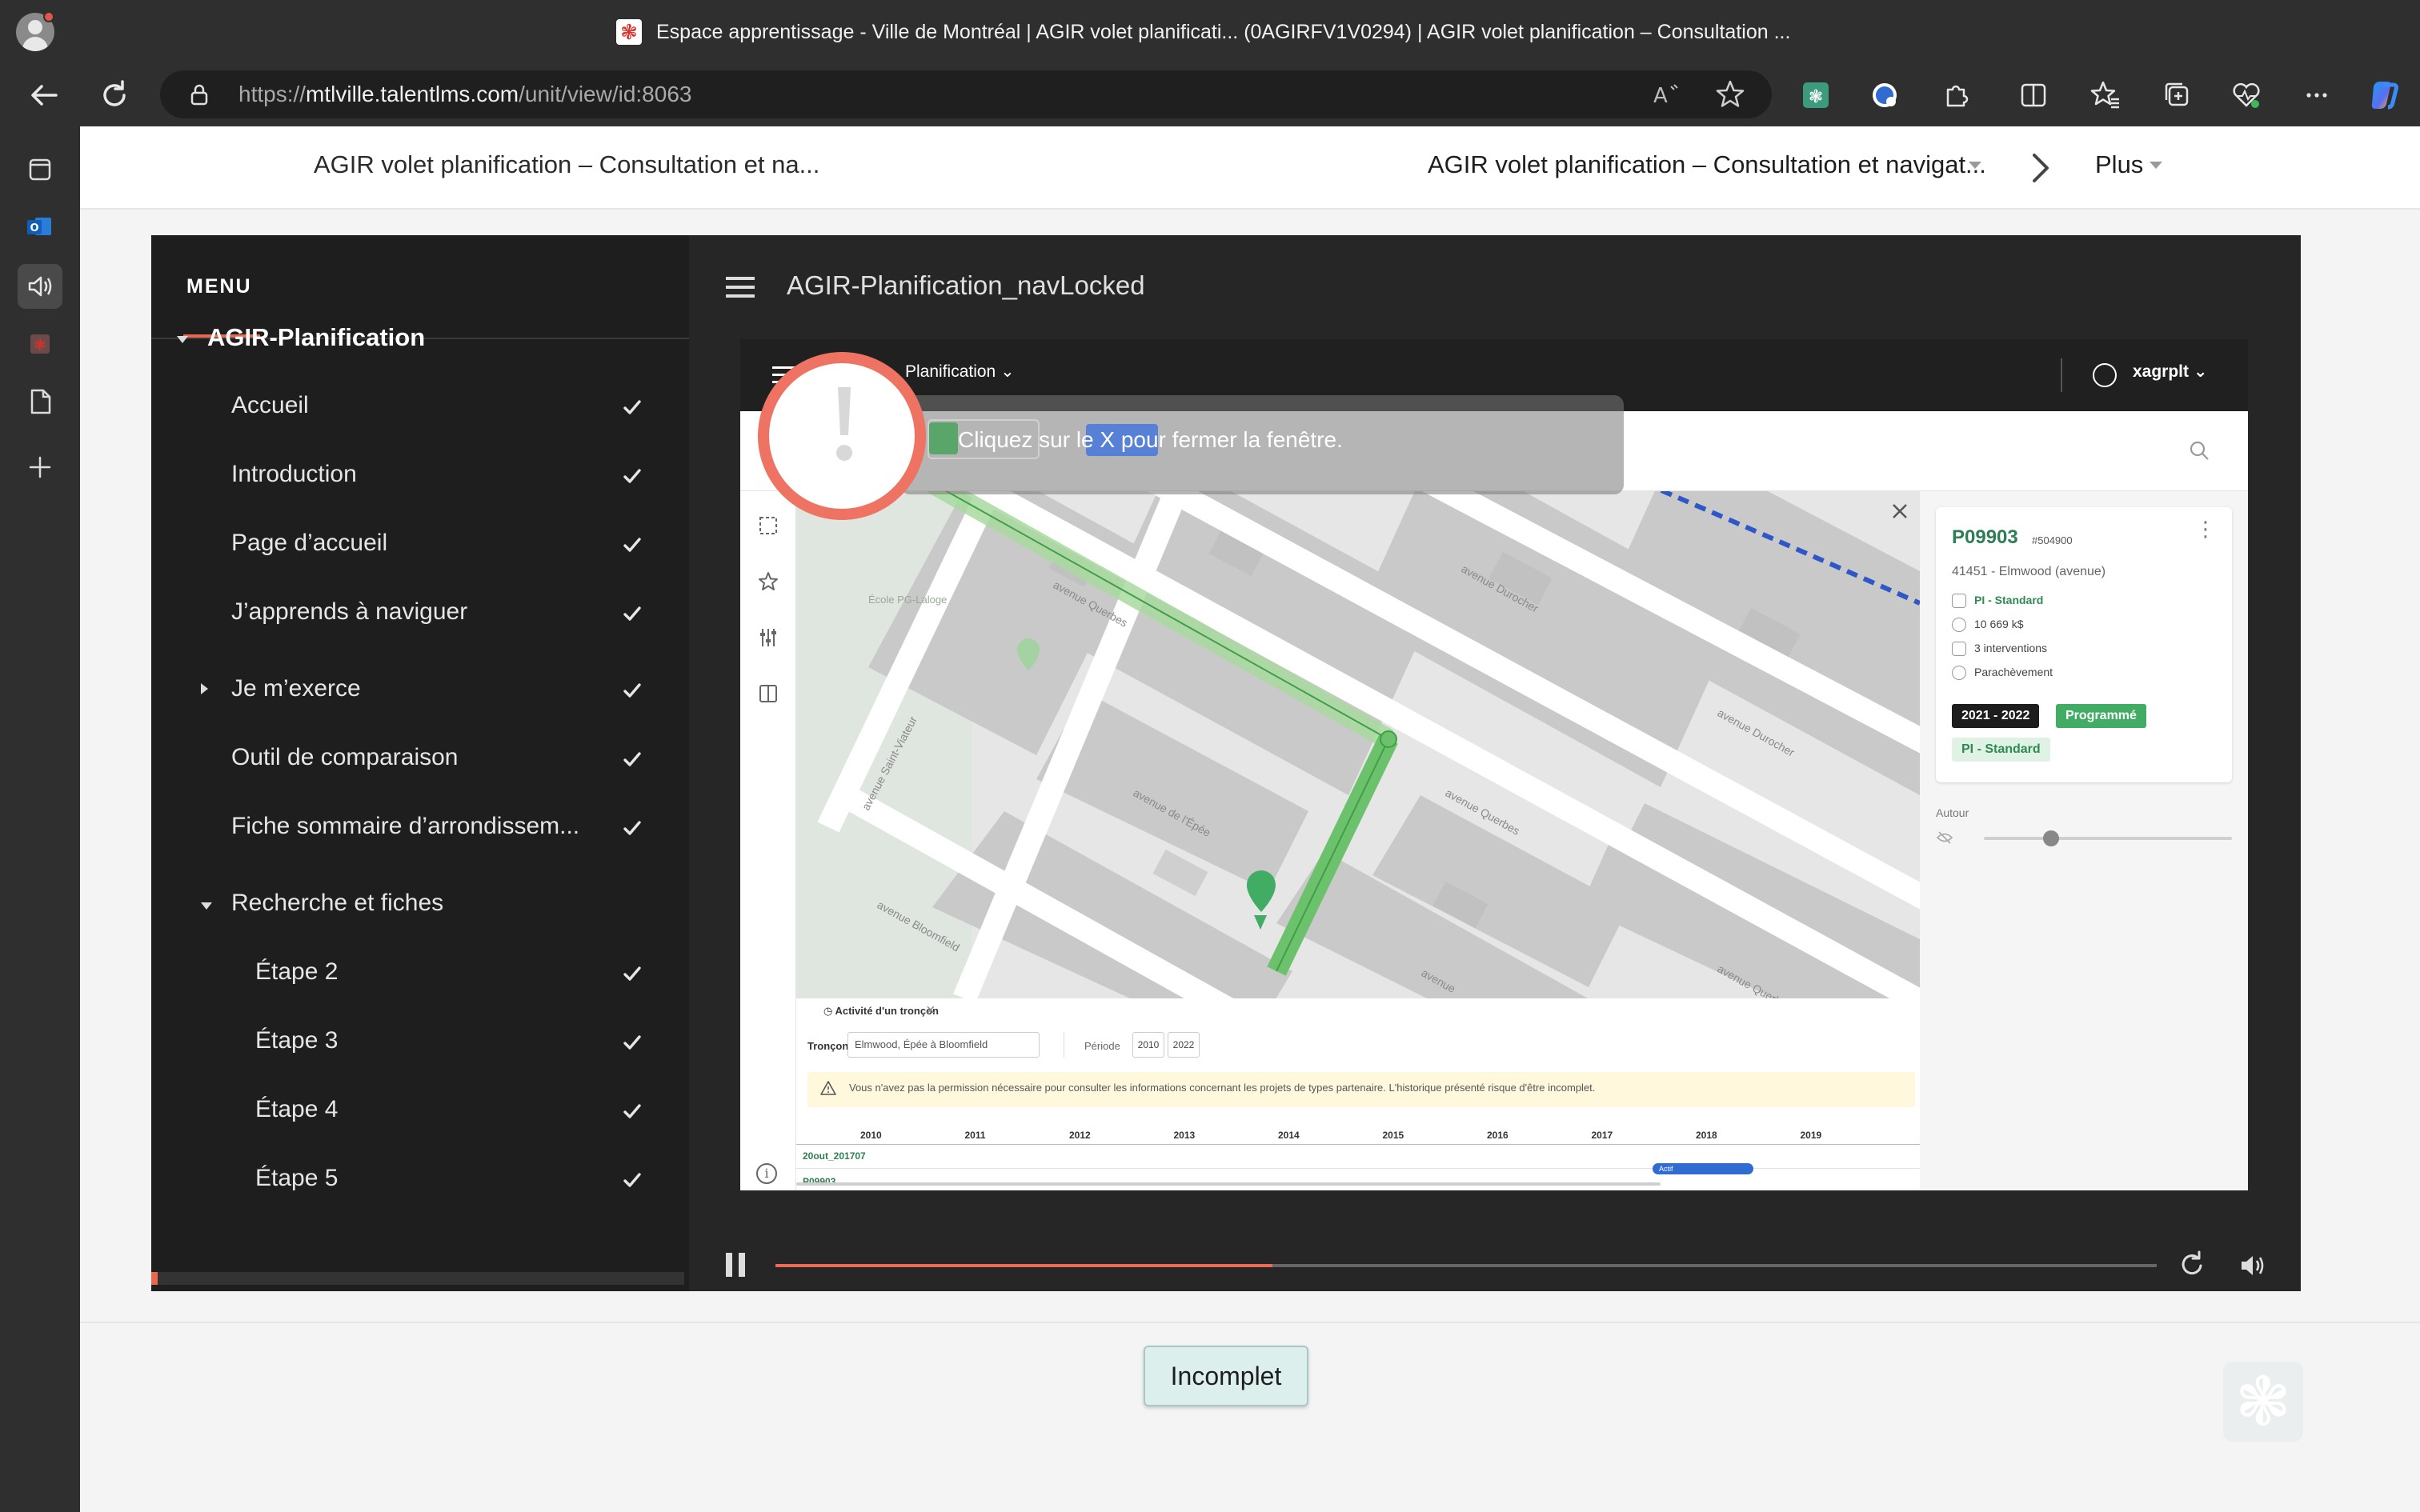  What do you see at coordinates (943, 1045) in the screenshot?
I see `troncon-select: Elmwood, Épée à Bloomfield` at bounding box center [943, 1045].